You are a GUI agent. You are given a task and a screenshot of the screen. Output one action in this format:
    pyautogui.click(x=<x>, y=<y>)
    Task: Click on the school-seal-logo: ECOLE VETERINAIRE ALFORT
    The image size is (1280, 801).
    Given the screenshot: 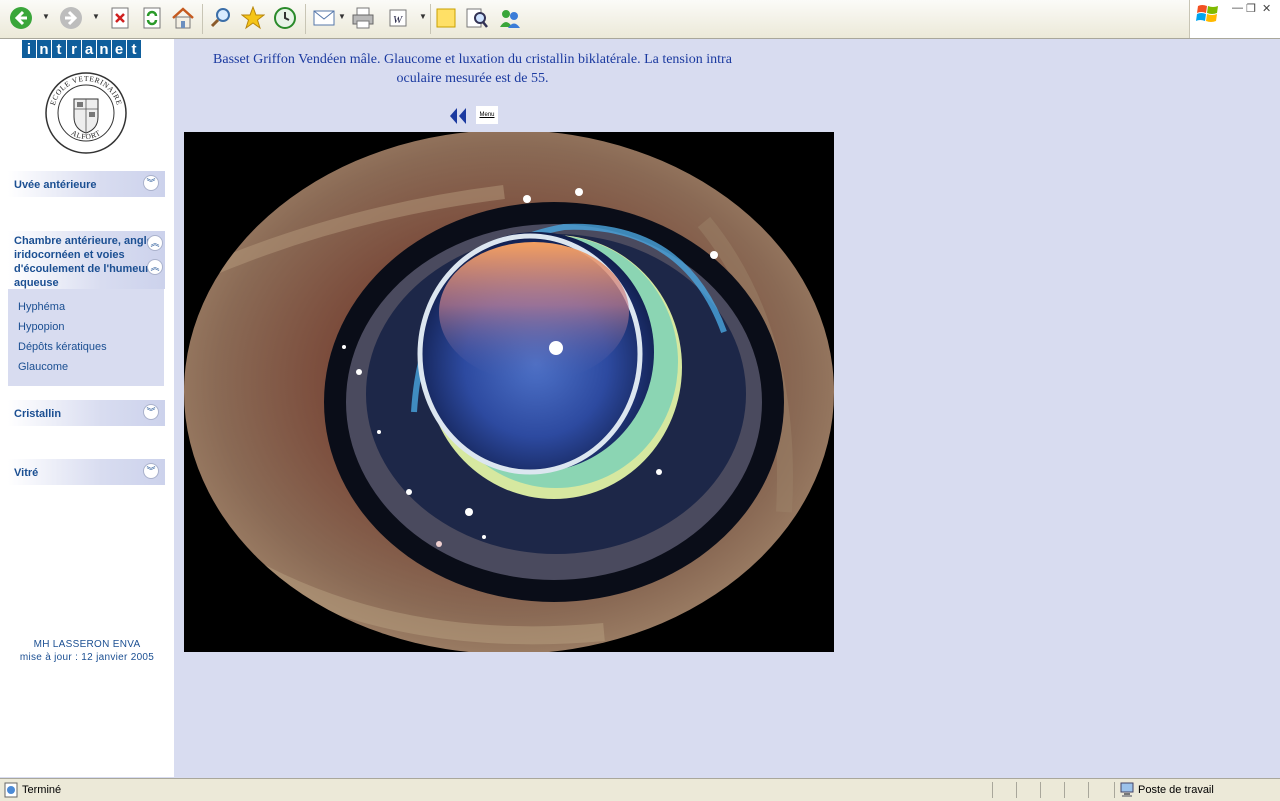 What is the action you would take?
    pyautogui.click(x=86, y=113)
    